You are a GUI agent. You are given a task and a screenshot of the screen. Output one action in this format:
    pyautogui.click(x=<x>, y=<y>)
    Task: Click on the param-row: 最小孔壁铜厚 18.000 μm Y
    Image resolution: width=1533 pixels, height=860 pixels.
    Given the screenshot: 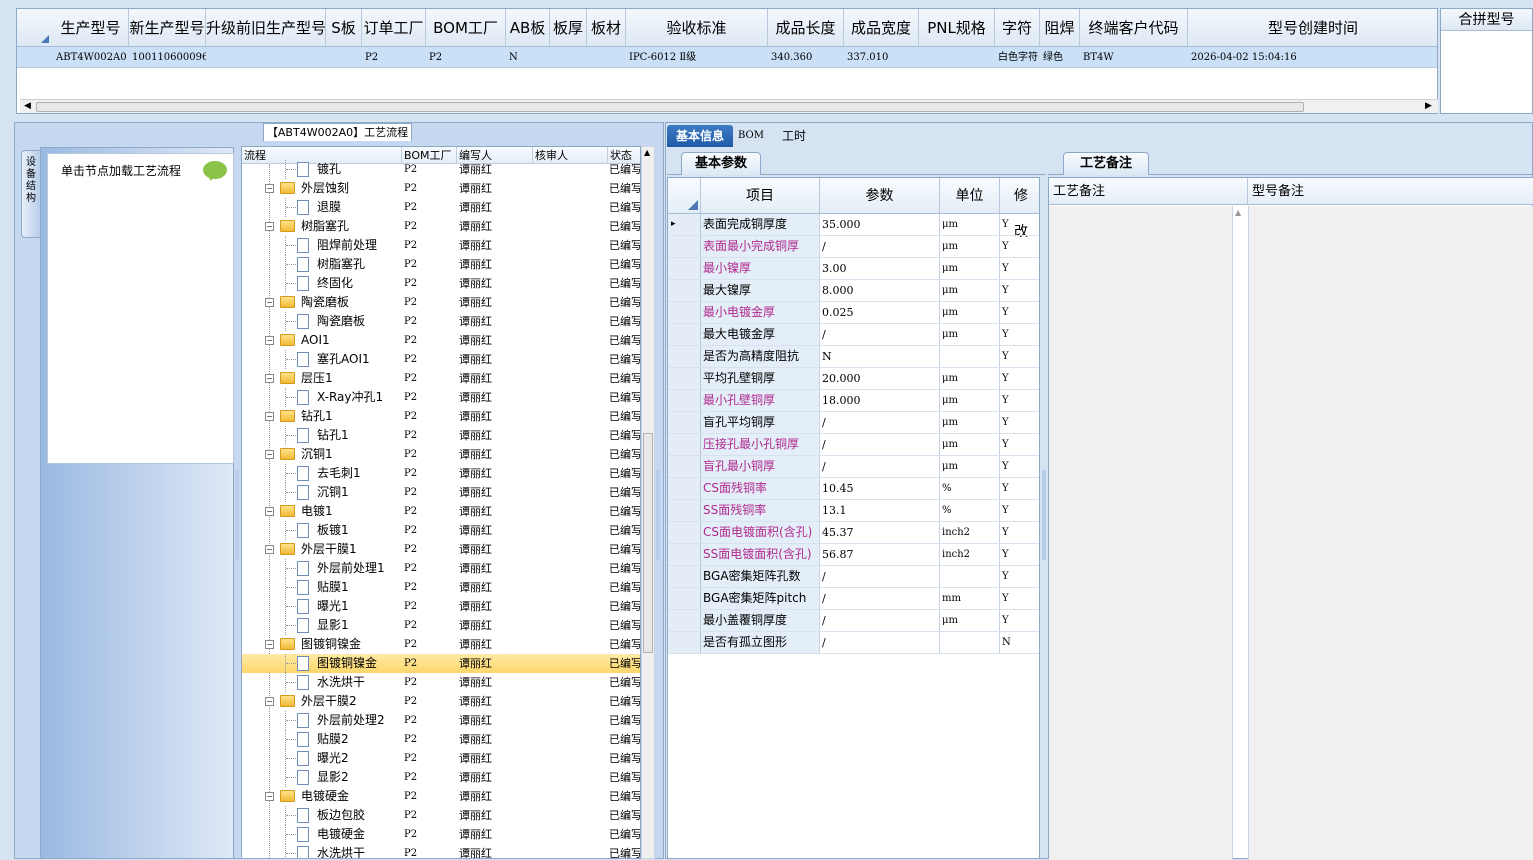 What is the action you would take?
    pyautogui.click(x=853, y=401)
    